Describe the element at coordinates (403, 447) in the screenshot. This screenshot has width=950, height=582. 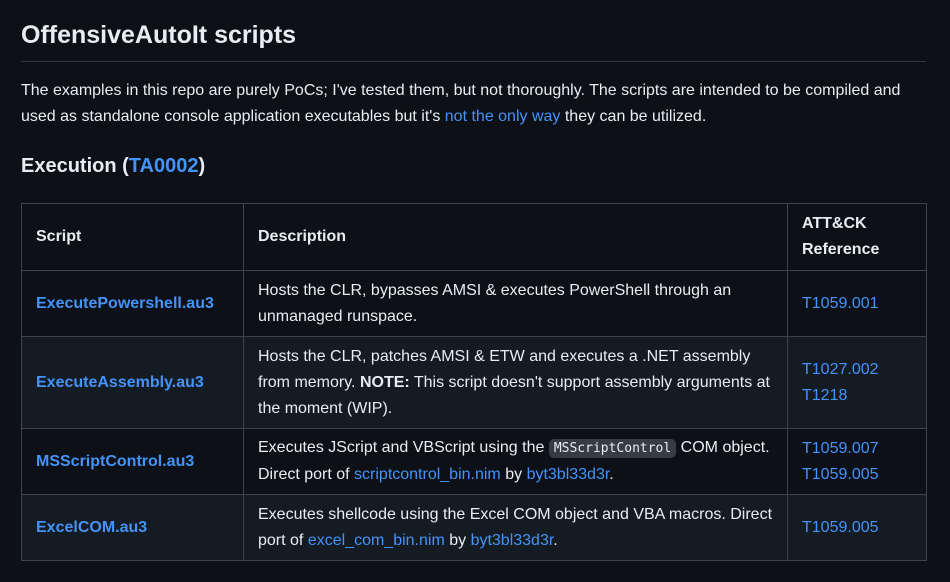
I see `description-text: Executes JScript and VBScript using the` at that location.